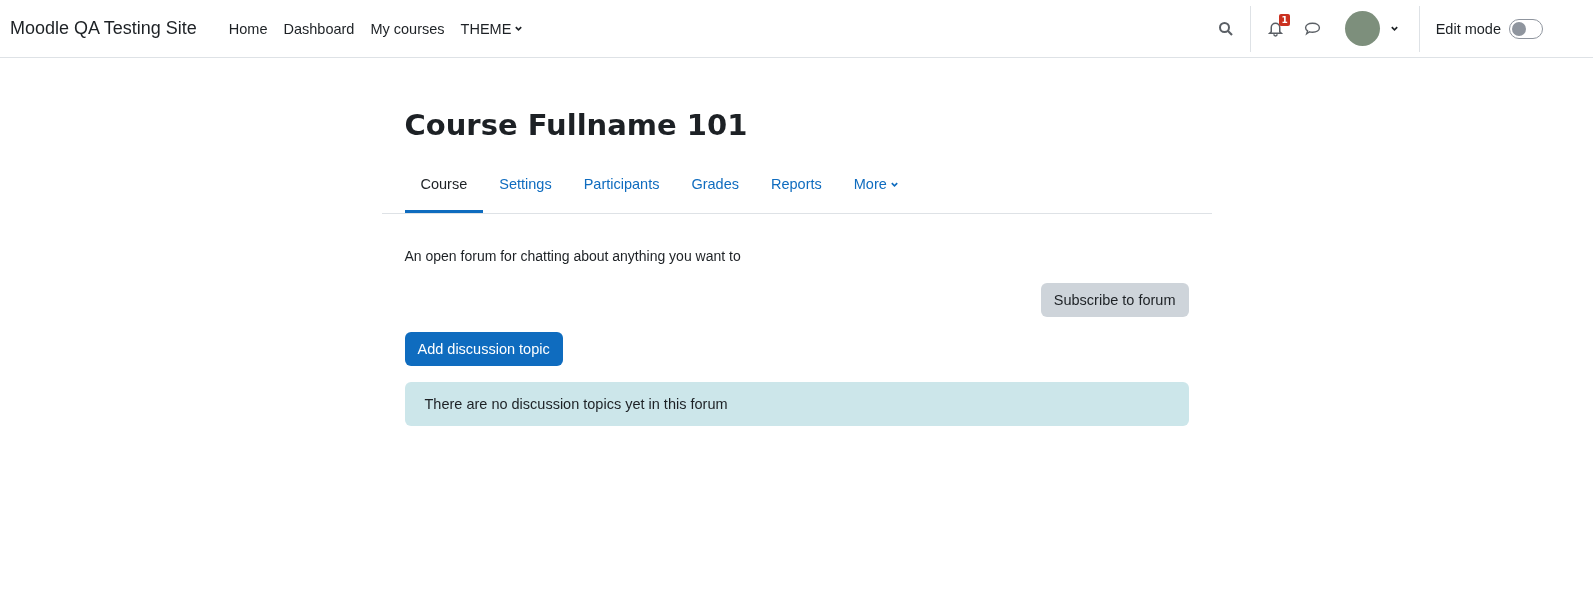  What do you see at coordinates (1114, 300) in the screenshot?
I see `subscribe-button: Subscribe to forum` at bounding box center [1114, 300].